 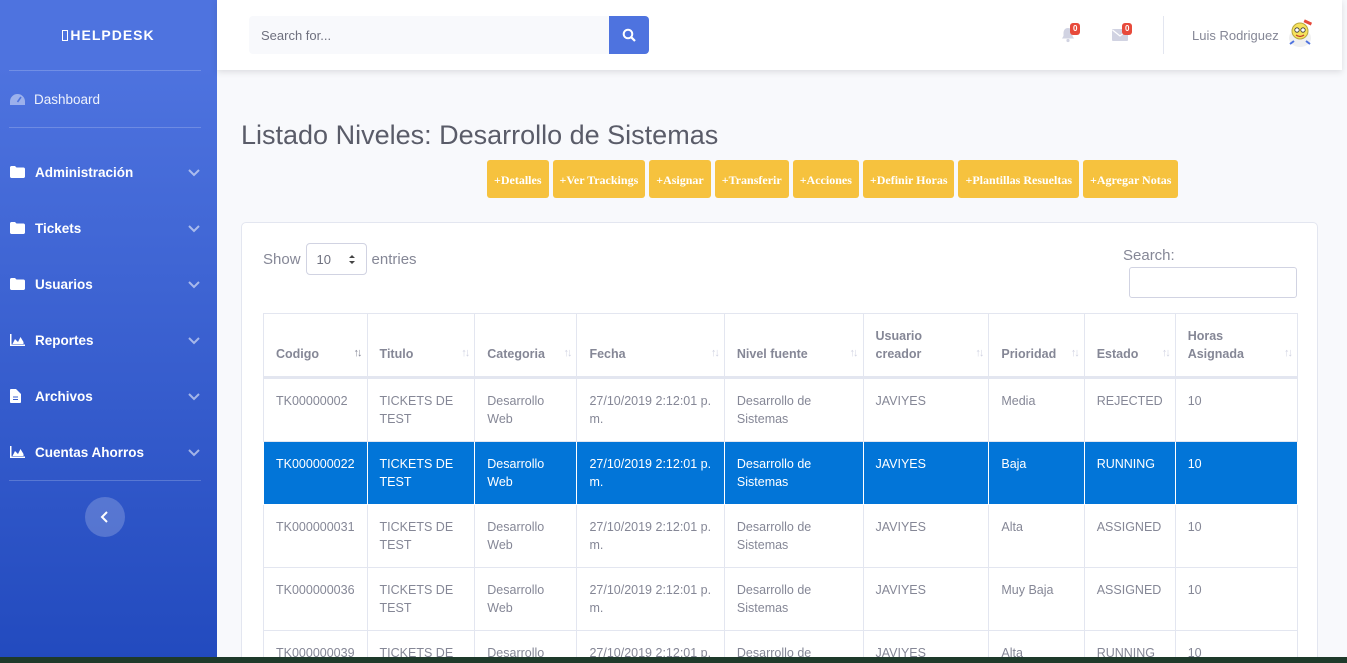 I want to click on search-input, so click(x=429, y=35).